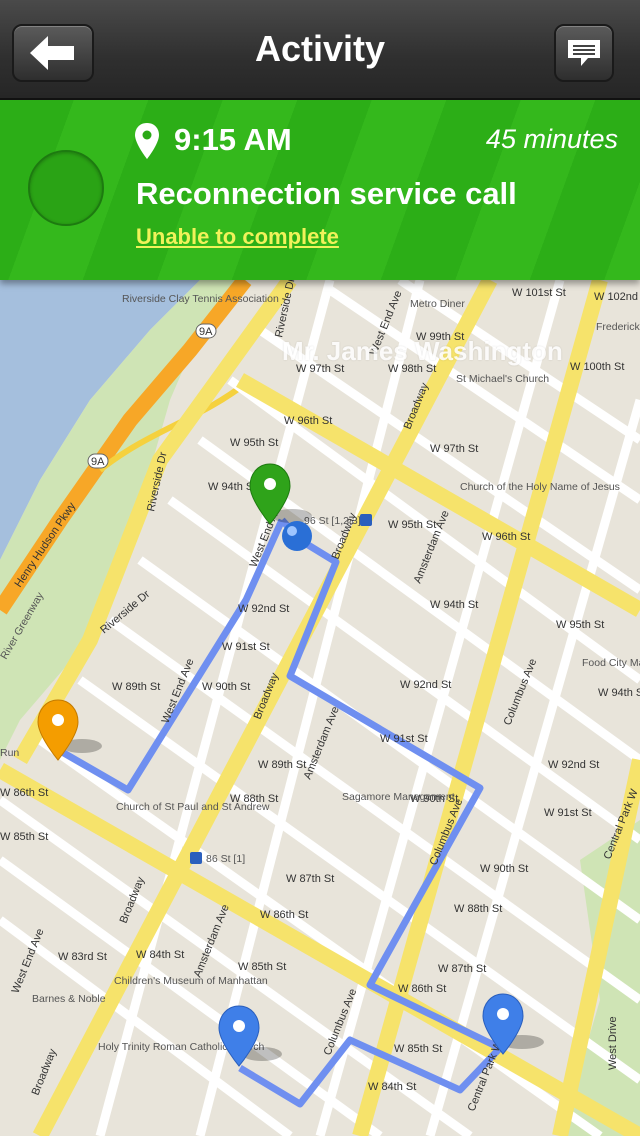 This screenshot has width=640, height=1136. Describe the element at coordinates (24, 793) in the screenshot. I see `label-w86th: W 86th St` at that location.